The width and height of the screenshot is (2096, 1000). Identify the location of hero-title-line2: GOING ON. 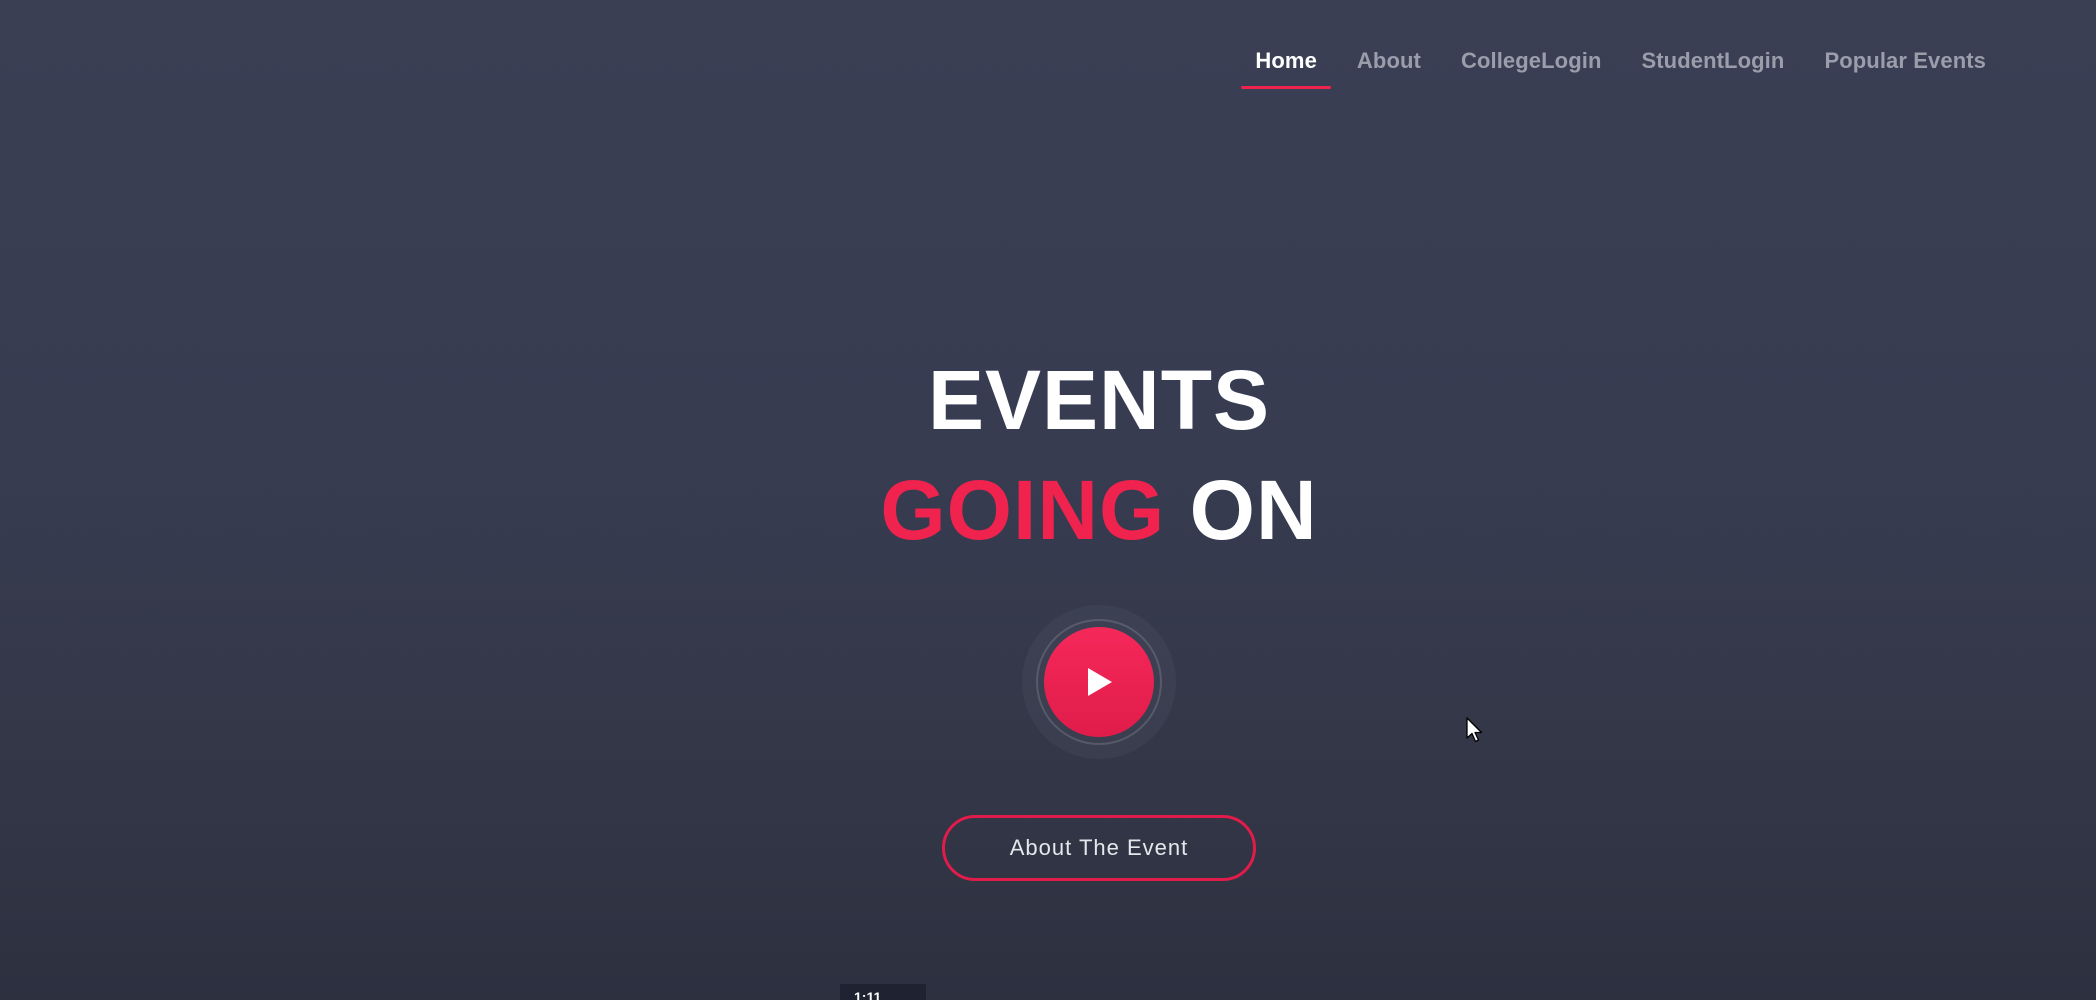
(1048, 510).